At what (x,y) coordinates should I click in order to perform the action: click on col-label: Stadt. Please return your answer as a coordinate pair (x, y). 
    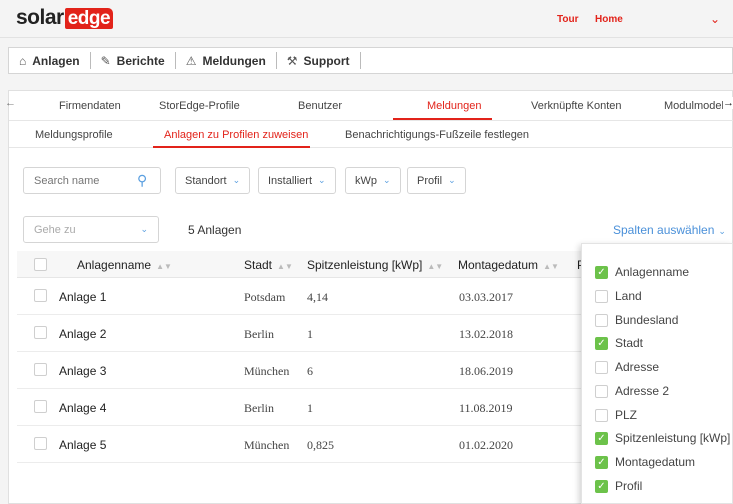
    Looking at the image, I should click on (258, 265).